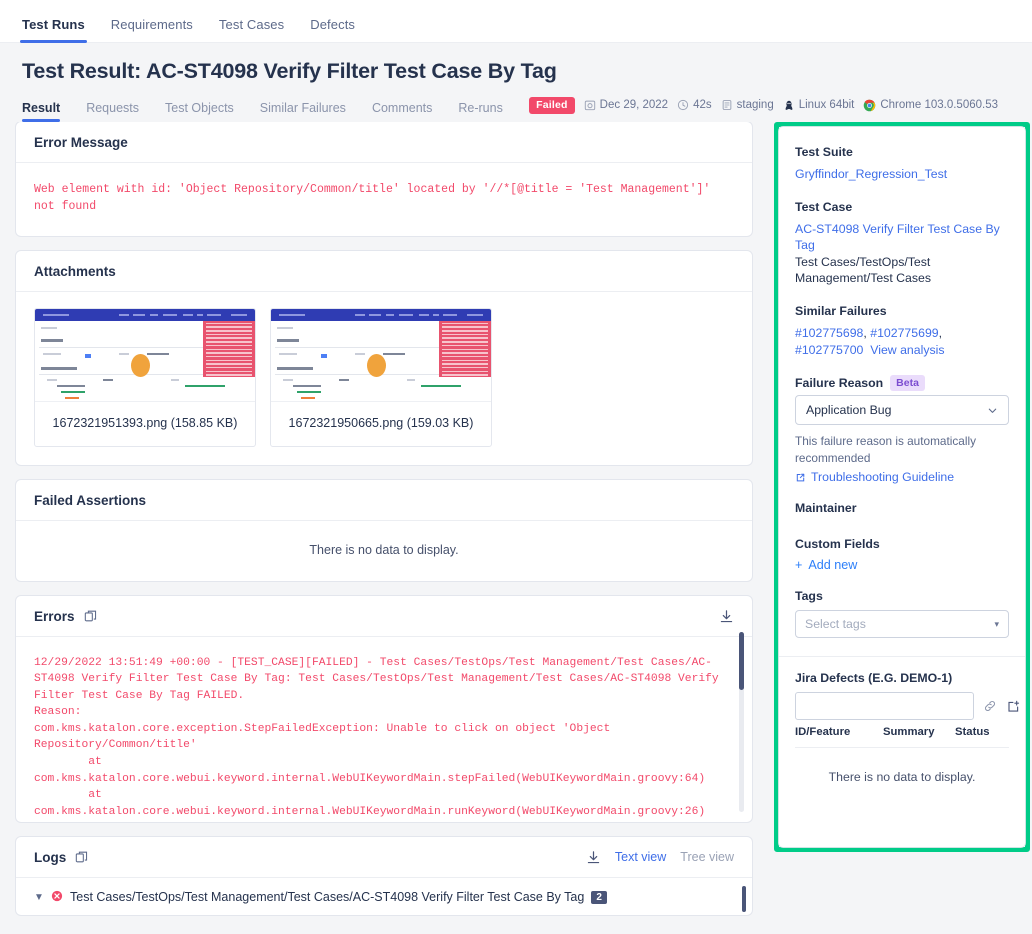 The width and height of the screenshot is (1032, 934). Describe the element at coordinates (694, 105) in the screenshot. I see `meta-duration: 42s` at that location.